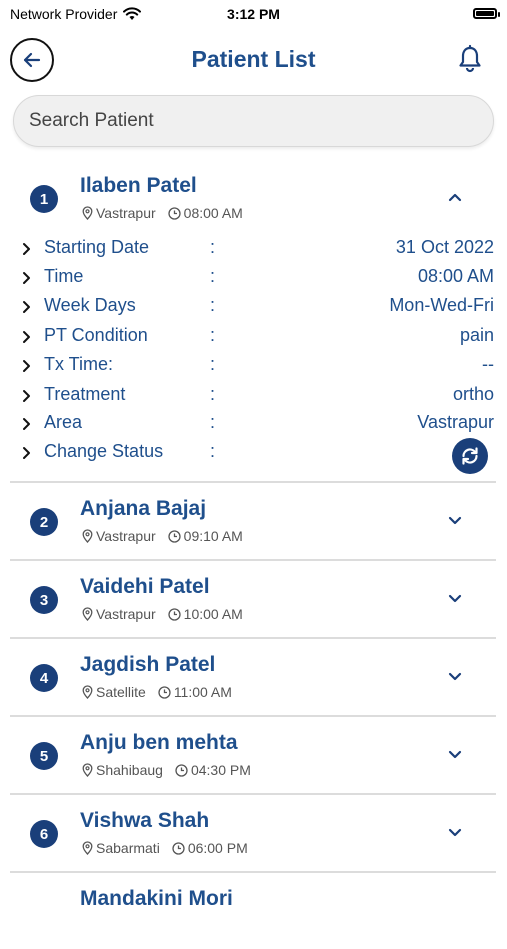  What do you see at coordinates (455, 276) in the screenshot?
I see `detail-value: 08:00 AM` at bounding box center [455, 276].